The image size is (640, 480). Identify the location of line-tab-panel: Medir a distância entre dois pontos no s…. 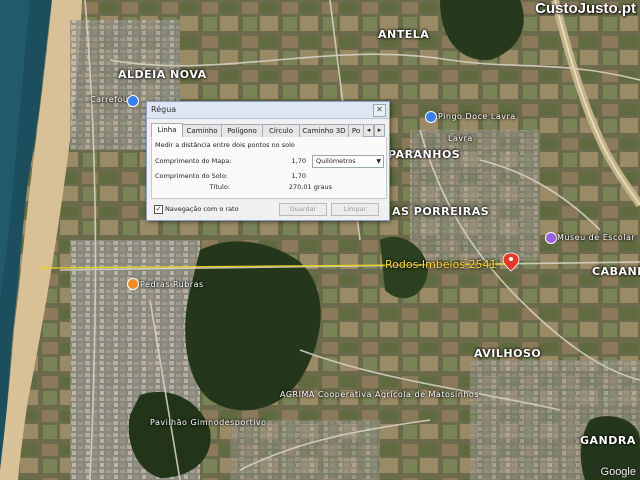
(269, 168).